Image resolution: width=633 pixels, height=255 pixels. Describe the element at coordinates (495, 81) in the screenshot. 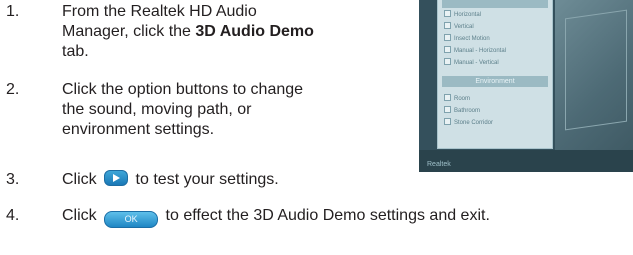

I see `environment-header: Environment` at that location.